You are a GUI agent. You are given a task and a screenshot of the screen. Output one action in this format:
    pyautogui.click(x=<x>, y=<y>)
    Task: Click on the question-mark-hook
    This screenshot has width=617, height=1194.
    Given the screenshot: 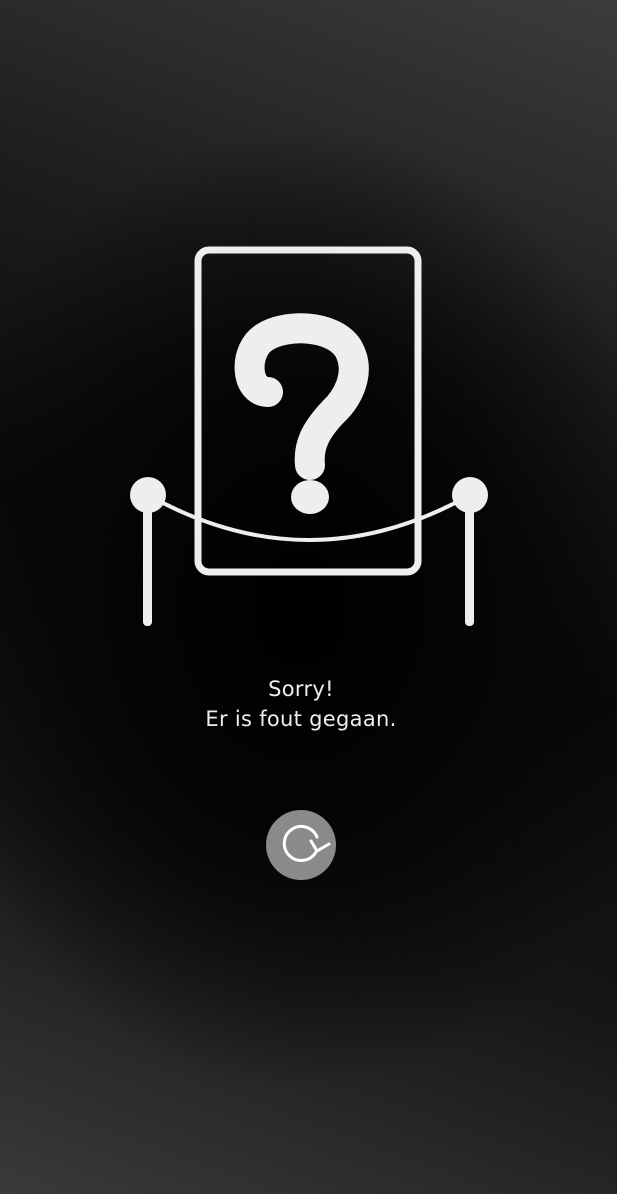 What is the action you would take?
    pyautogui.click(x=301, y=396)
    